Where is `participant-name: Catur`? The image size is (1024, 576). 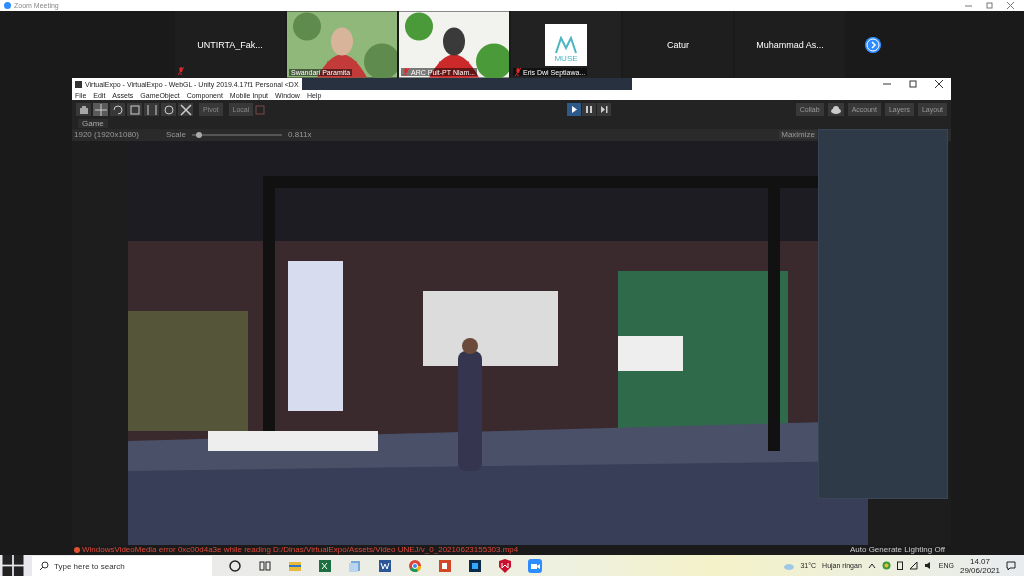
participant-name: Catur is located at coordinates (678, 44).